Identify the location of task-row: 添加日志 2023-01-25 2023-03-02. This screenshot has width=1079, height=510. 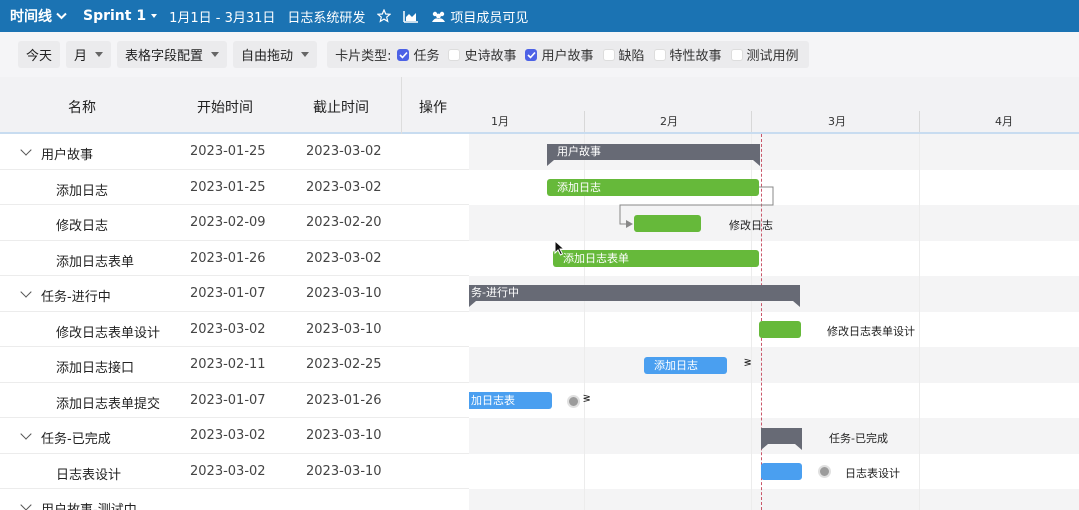
(234, 187).